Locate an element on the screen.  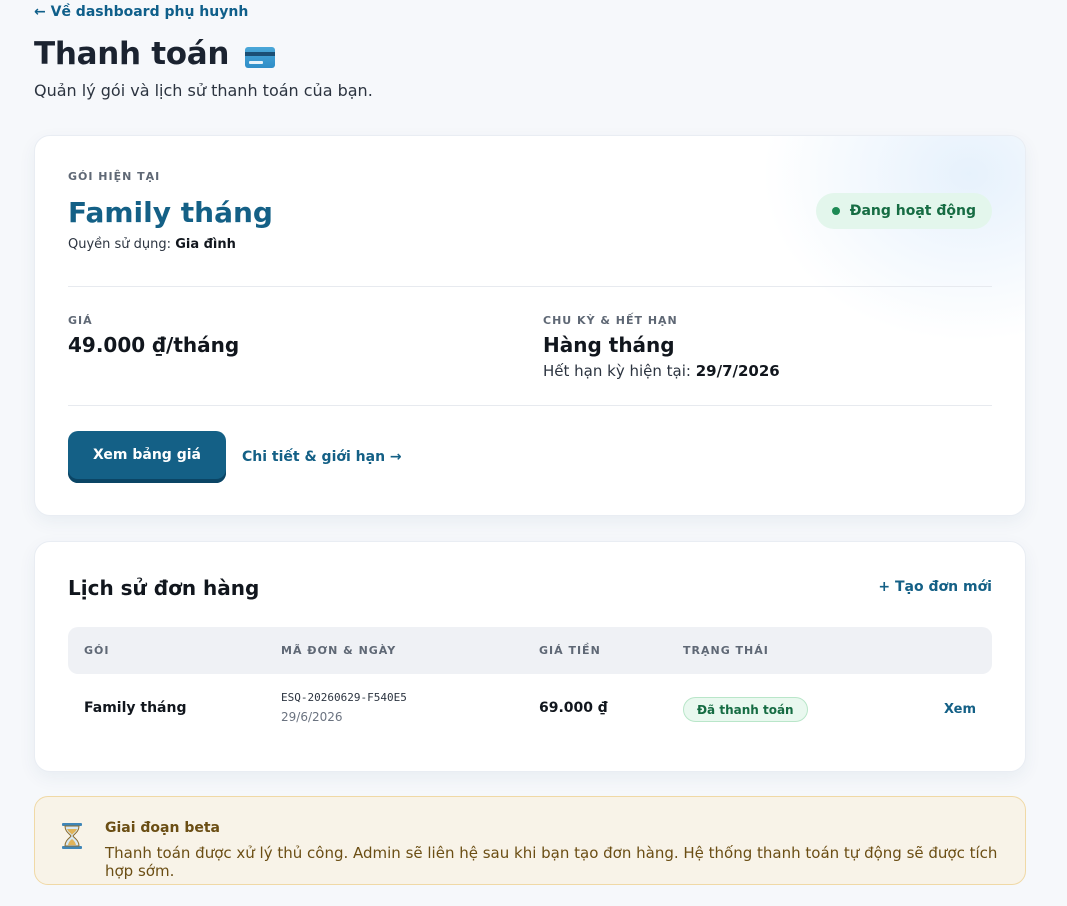
page-title: Thanh toán is located at coordinates (155, 54).